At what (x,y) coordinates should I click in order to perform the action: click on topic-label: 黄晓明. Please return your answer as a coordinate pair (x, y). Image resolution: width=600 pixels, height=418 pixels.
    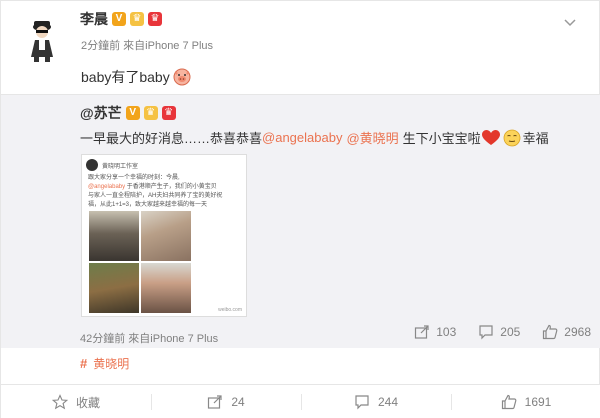
    Looking at the image, I should click on (111, 364).